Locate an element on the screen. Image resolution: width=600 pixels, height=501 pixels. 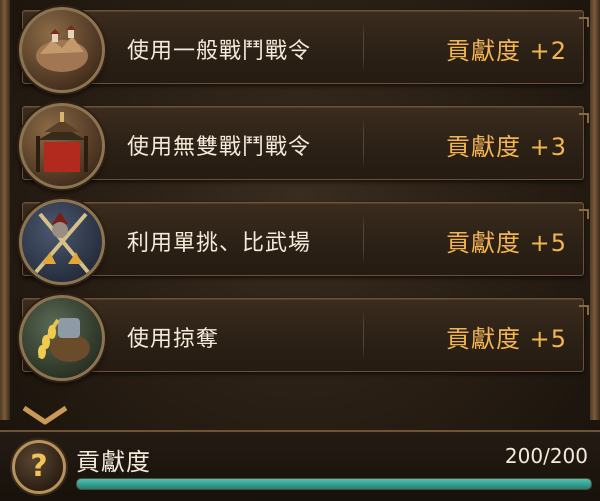
contribution-title: 貢獻度 is located at coordinates (113, 462).